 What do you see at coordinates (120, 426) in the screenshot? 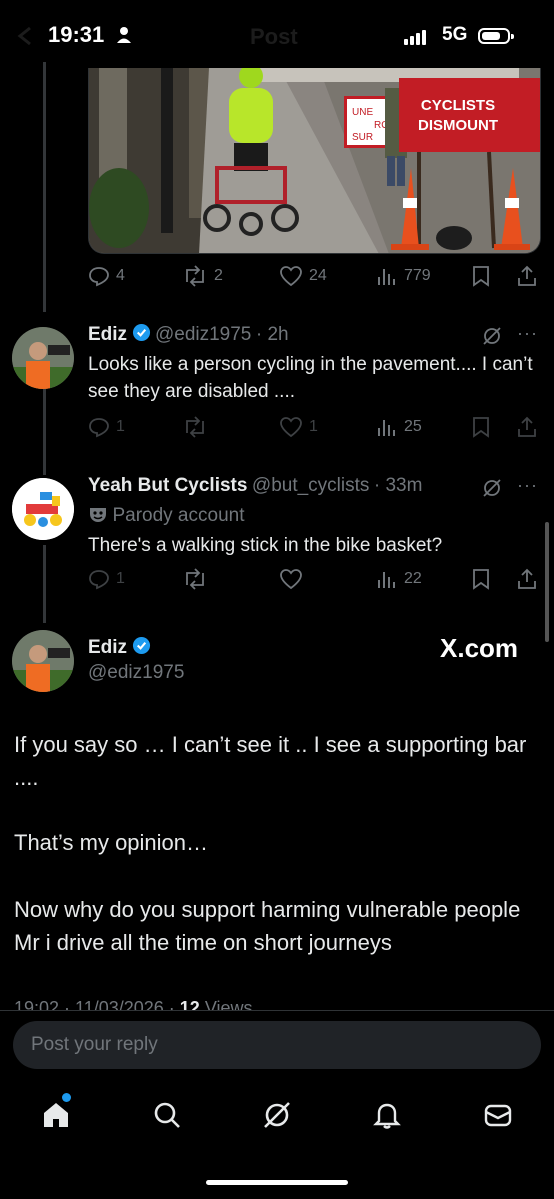
I see `reply-count: 1` at bounding box center [120, 426].